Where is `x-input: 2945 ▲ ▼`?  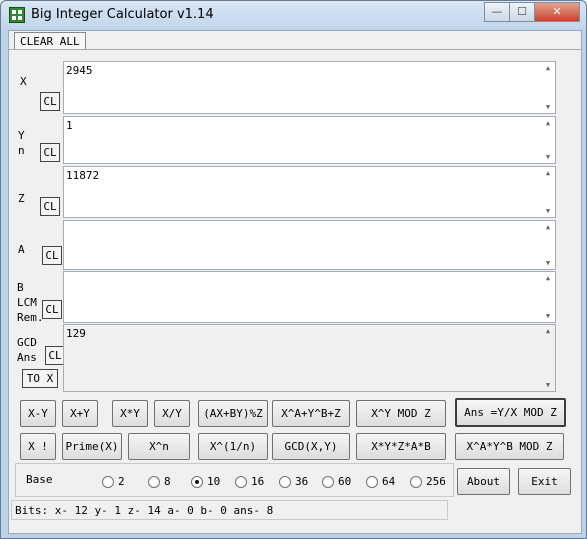 x-input: 2945 ▲ ▼ is located at coordinates (309, 87).